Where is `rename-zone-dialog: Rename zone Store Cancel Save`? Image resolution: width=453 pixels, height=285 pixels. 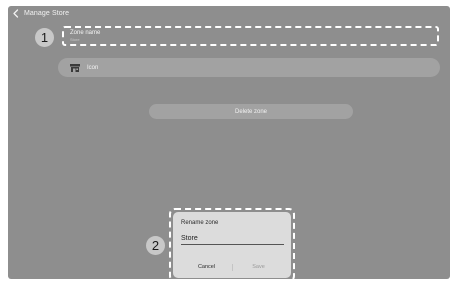 rename-zone-dialog: Rename zone Store Cancel Save is located at coordinates (232, 245).